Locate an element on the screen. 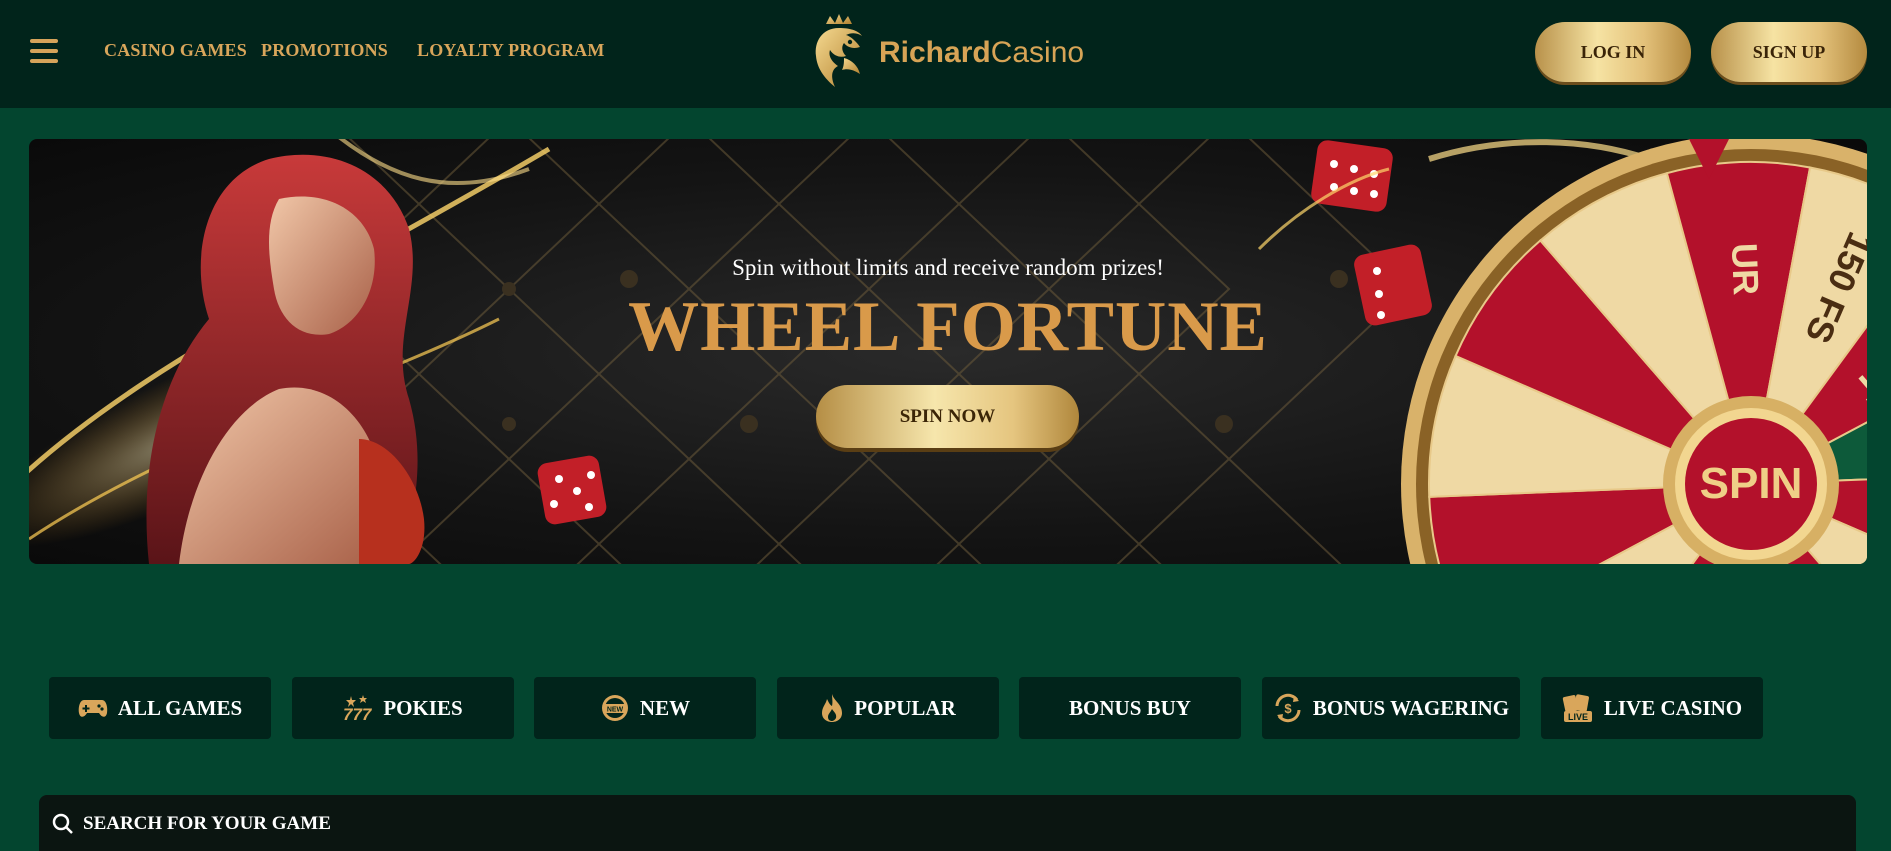 Image resolution: width=1891 pixels, height=851 pixels. svg-text: NEW is located at coordinates (615, 710).